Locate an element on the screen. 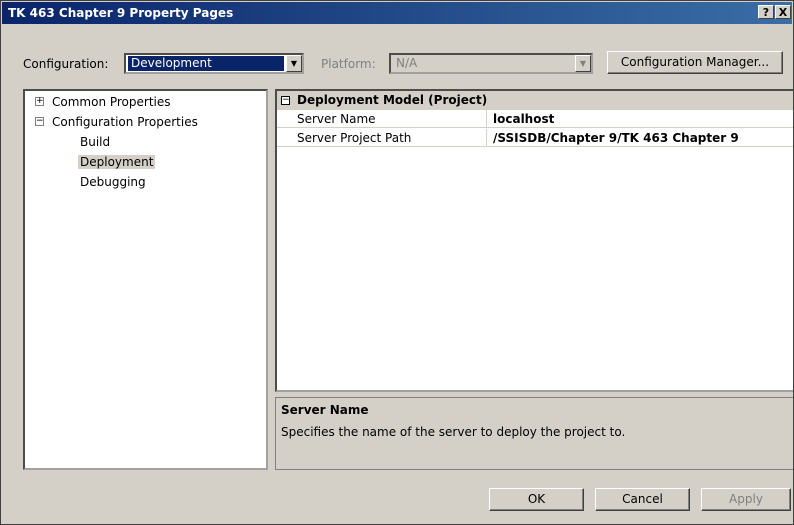 This screenshot has width=794, height=525. tree-item-label: Build is located at coordinates (95, 142).